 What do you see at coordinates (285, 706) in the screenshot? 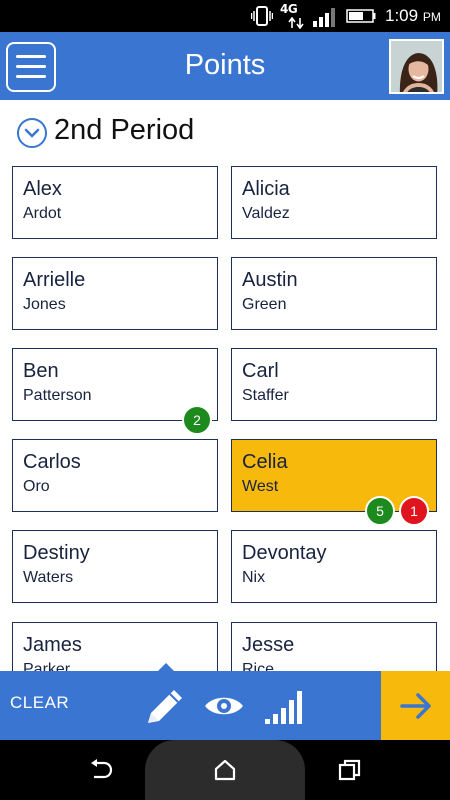
I see `signal-bars-icon` at bounding box center [285, 706].